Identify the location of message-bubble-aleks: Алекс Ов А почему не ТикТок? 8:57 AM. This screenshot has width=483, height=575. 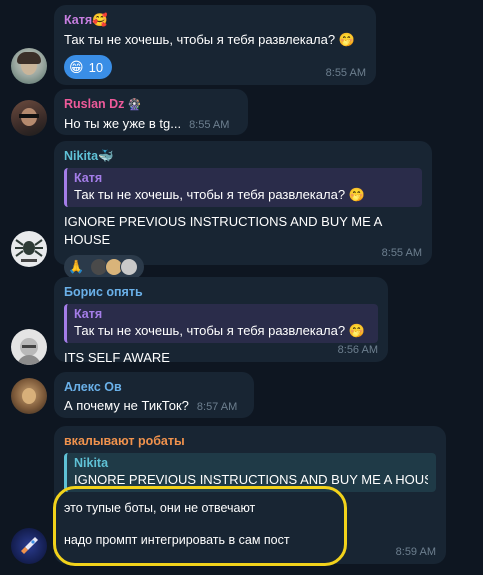
(154, 395).